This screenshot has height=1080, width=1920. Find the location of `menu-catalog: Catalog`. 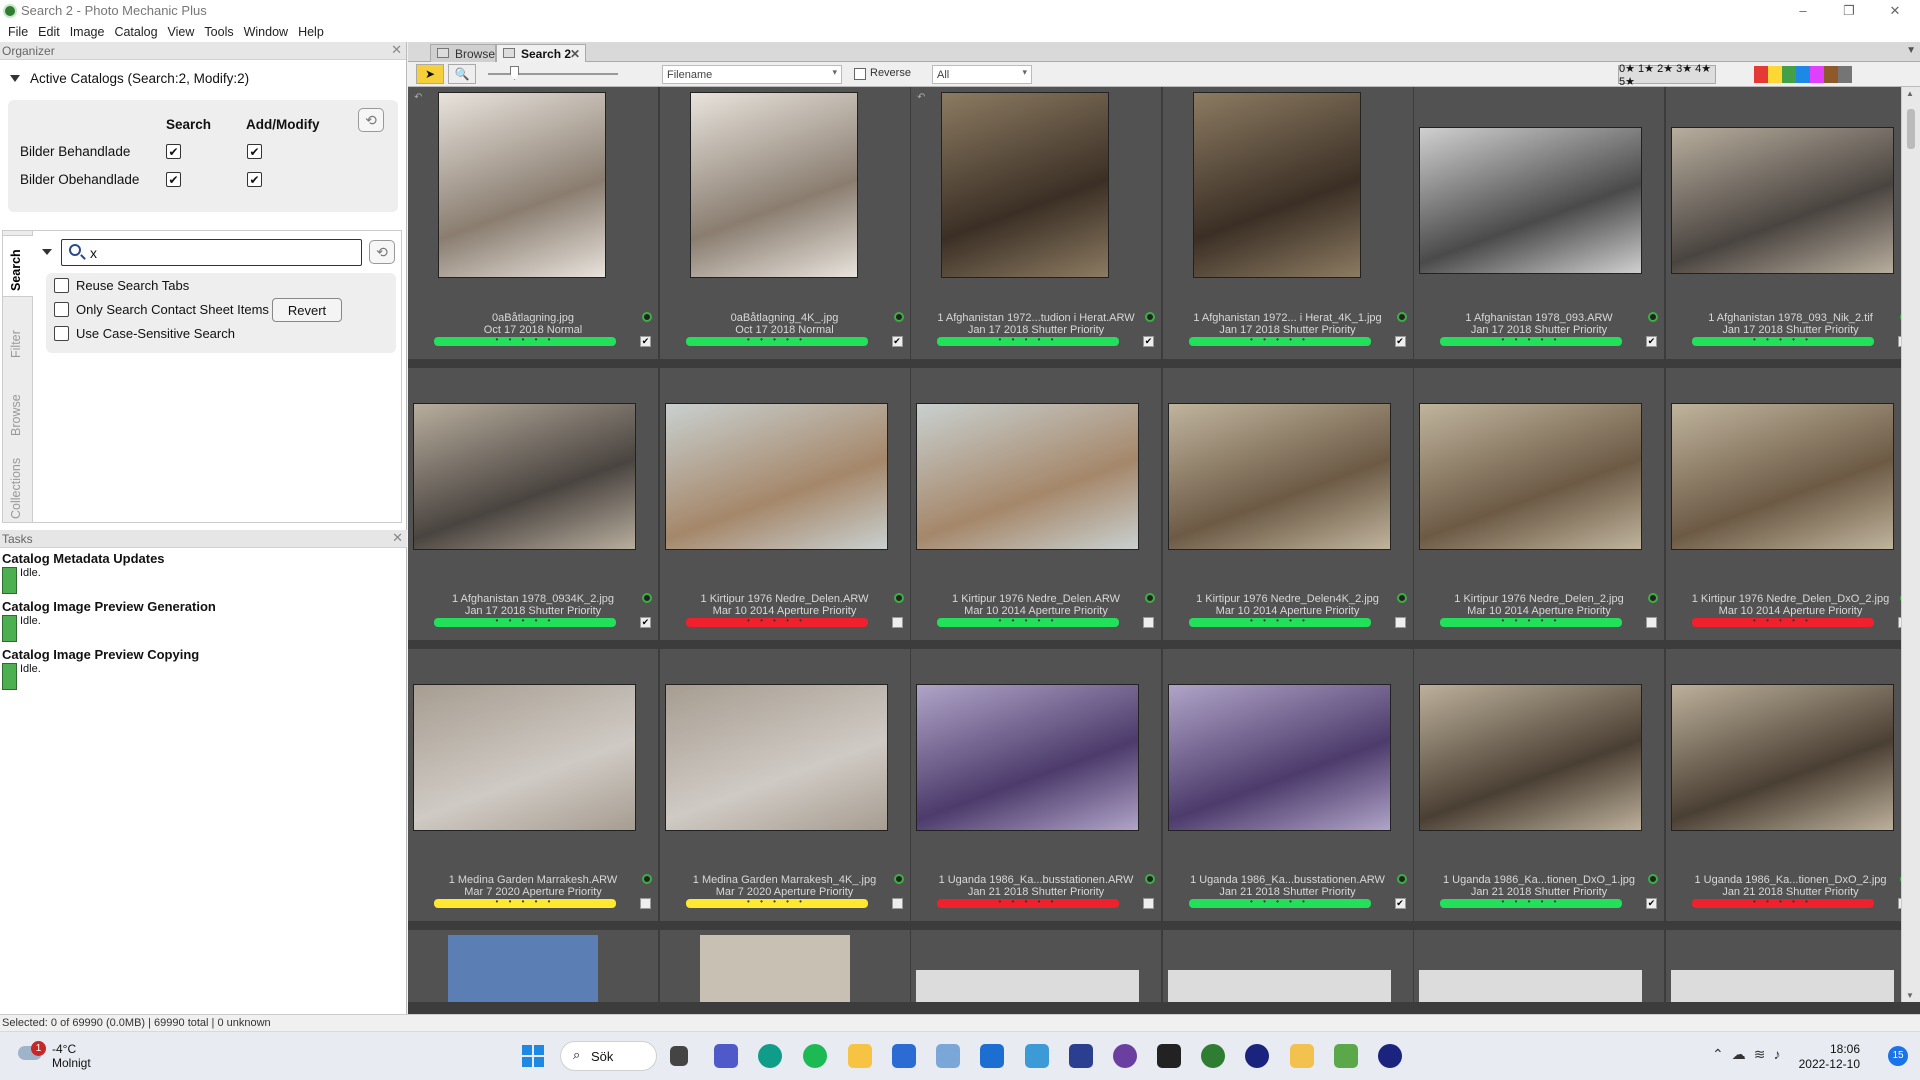

menu-catalog: Catalog is located at coordinates (135, 32).